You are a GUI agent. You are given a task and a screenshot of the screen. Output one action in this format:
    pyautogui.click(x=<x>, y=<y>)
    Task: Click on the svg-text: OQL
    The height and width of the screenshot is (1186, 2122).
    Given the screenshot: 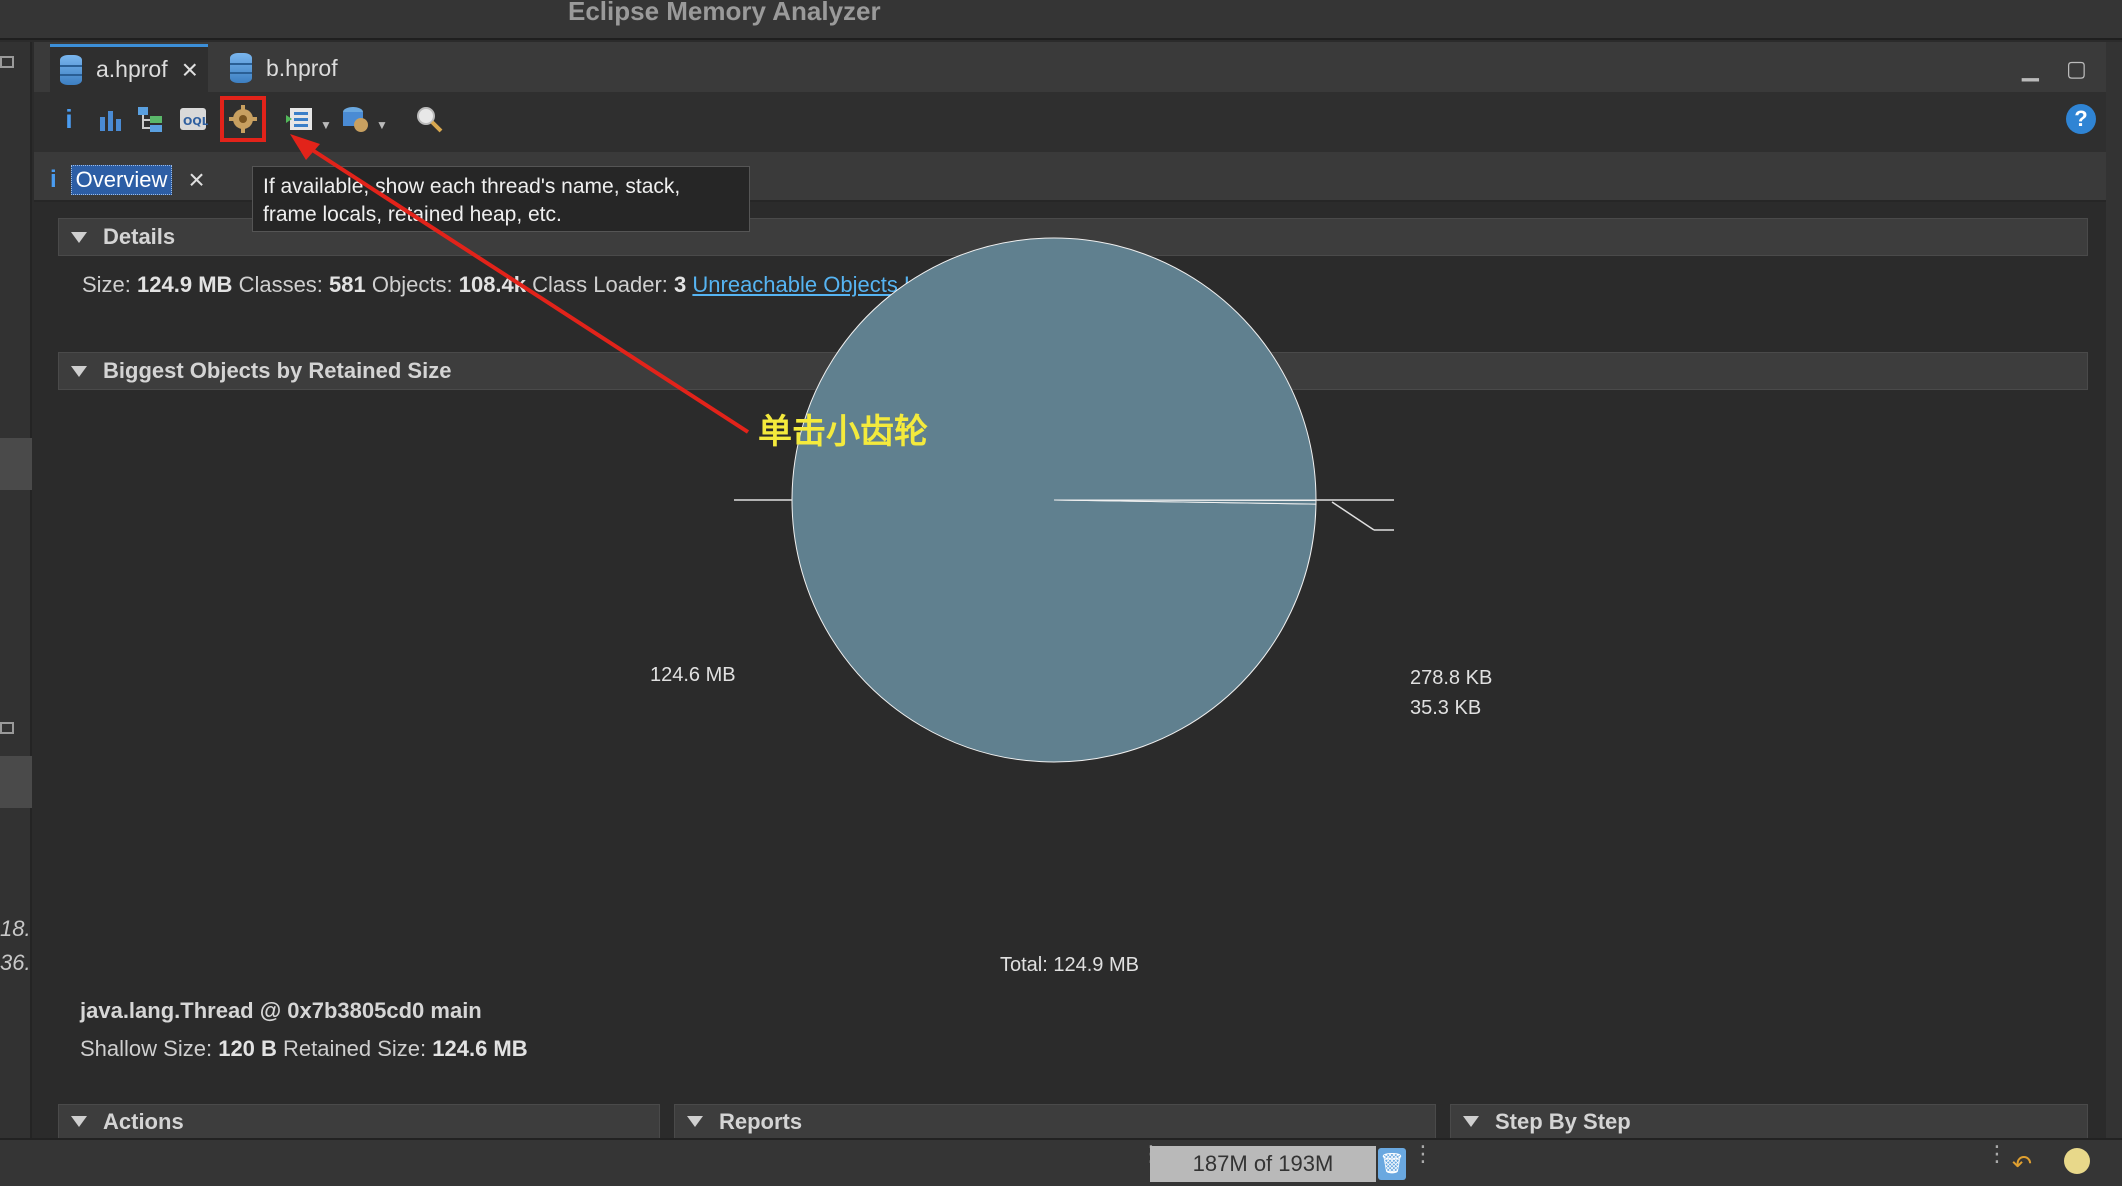 What is the action you would take?
    pyautogui.click(x=195, y=121)
    